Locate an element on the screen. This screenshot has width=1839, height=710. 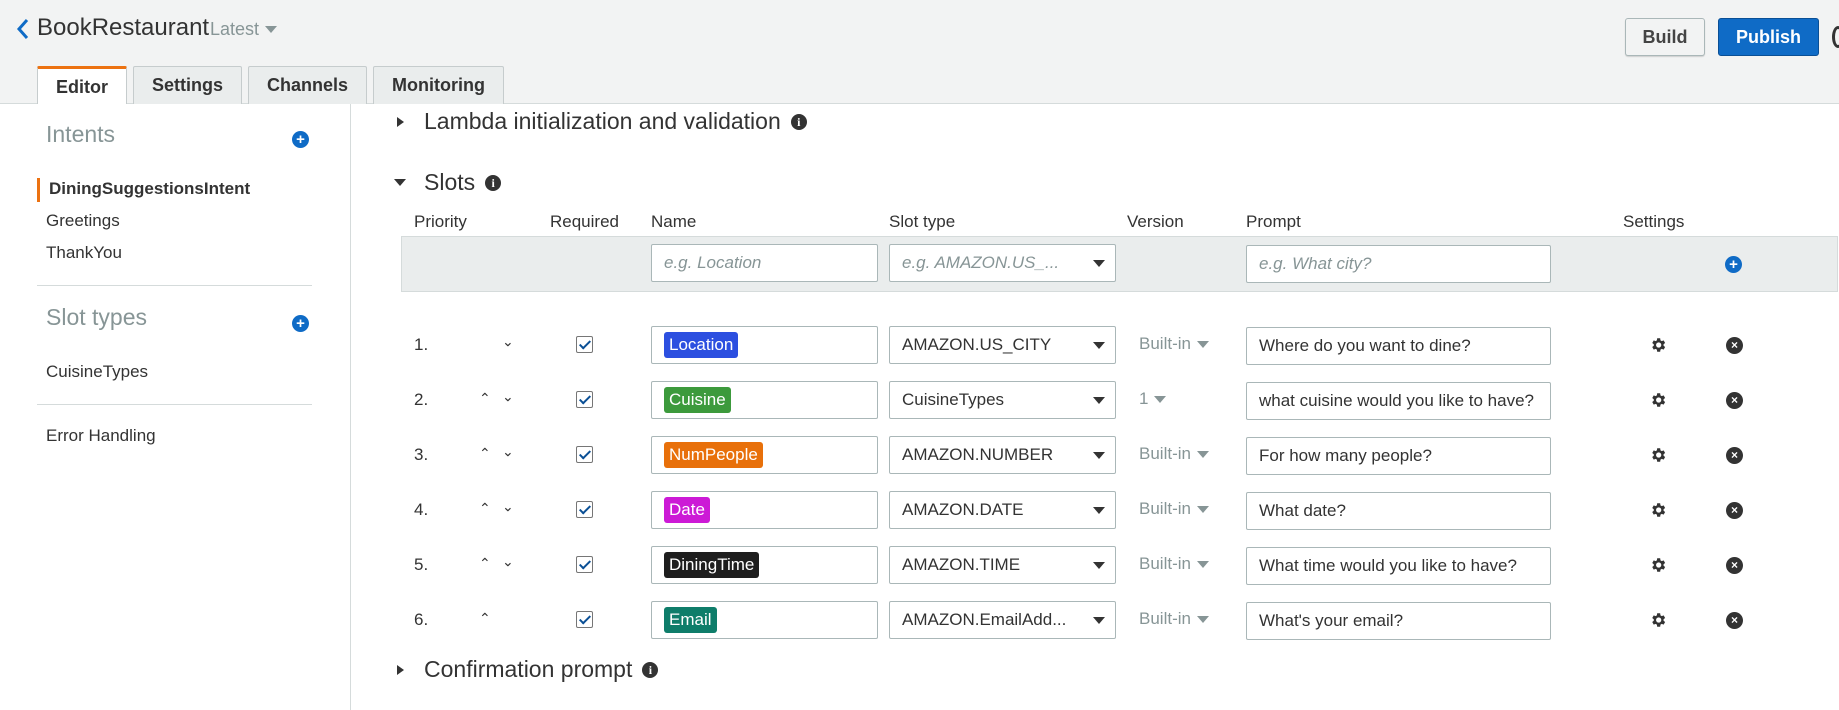
slot-type-value: AMAZON.TIME is located at coordinates (961, 564).